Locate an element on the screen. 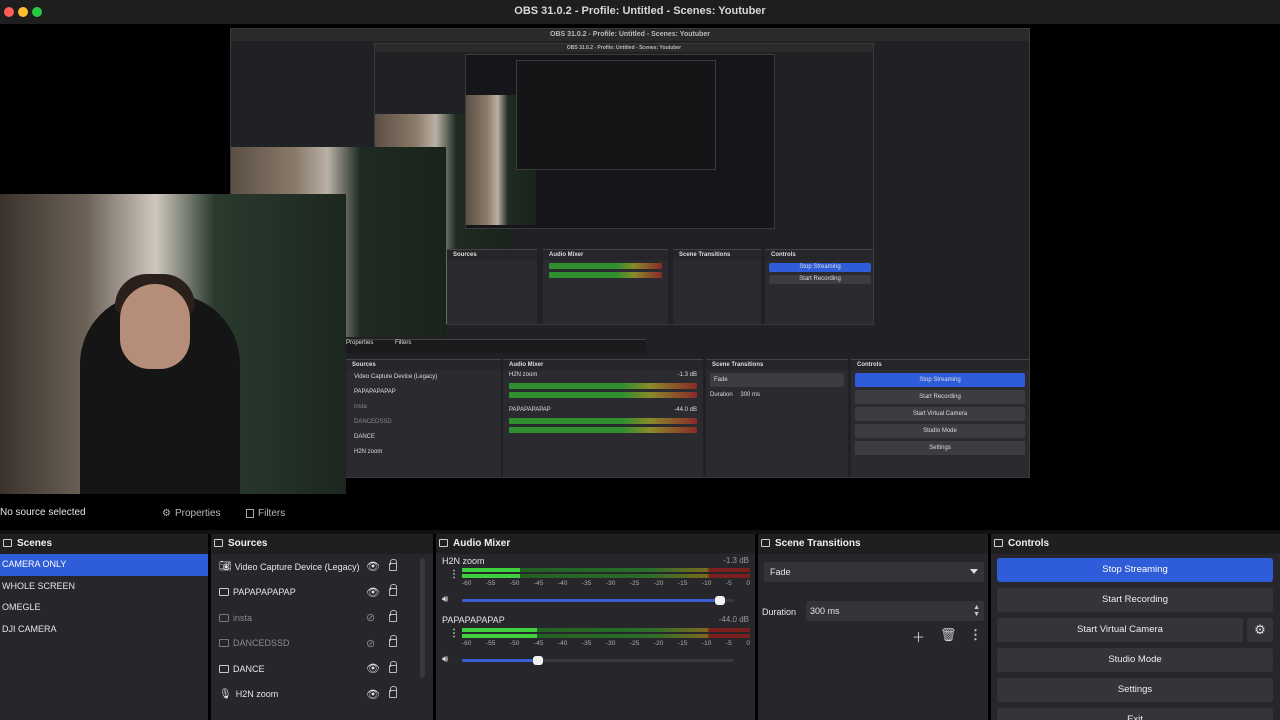 The image size is (1280, 720). studio-mode-button: Studio Mode is located at coordinates (1135, 660).